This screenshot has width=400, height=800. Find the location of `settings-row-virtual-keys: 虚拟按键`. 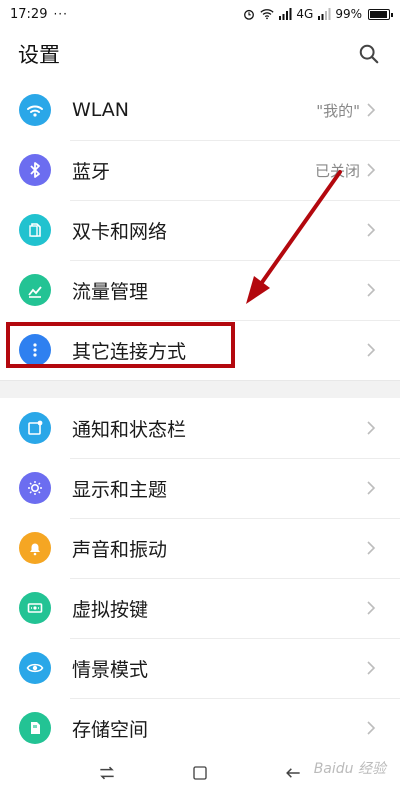

settings-row-virtual-keys: 虚拟按键 is located at coordinates (200, 608).